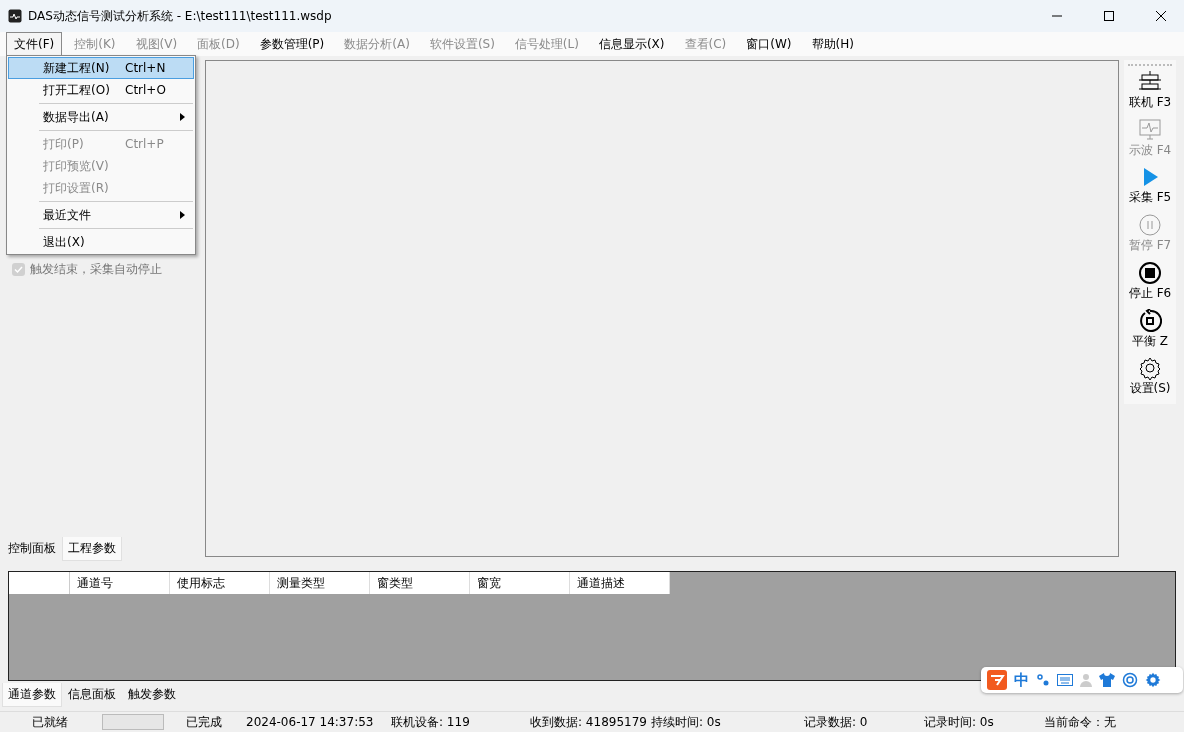  I want to click on input-mode-toggle: 中, so click(1021, 680).